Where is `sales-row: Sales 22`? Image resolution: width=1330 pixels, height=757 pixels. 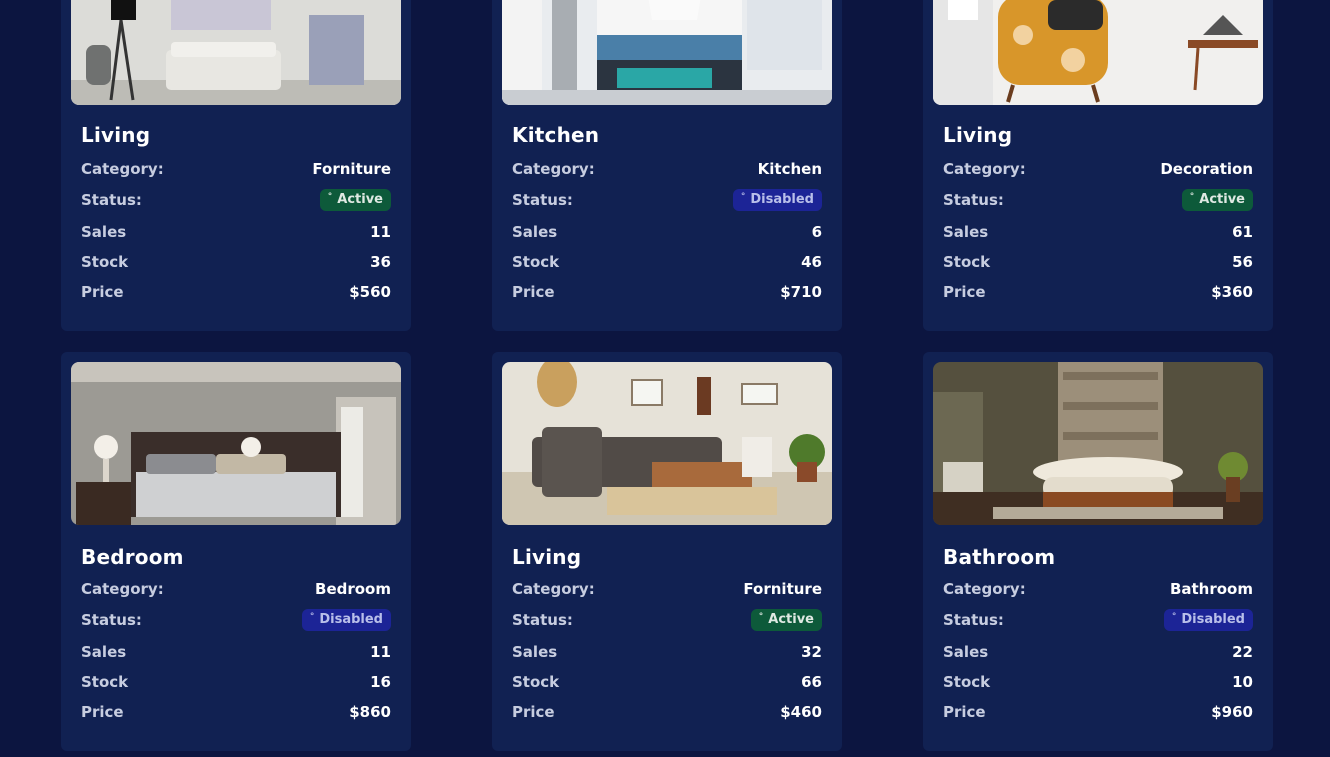
sales-row: Sales 22 is located at coordinates (1098, 652).